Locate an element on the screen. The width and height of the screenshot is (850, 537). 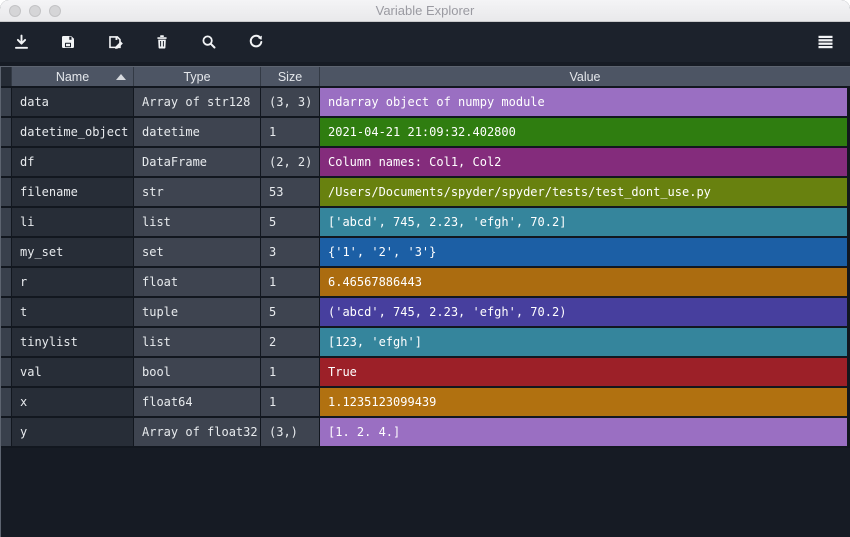
search-variable-button is located at coordinates (209, 42).